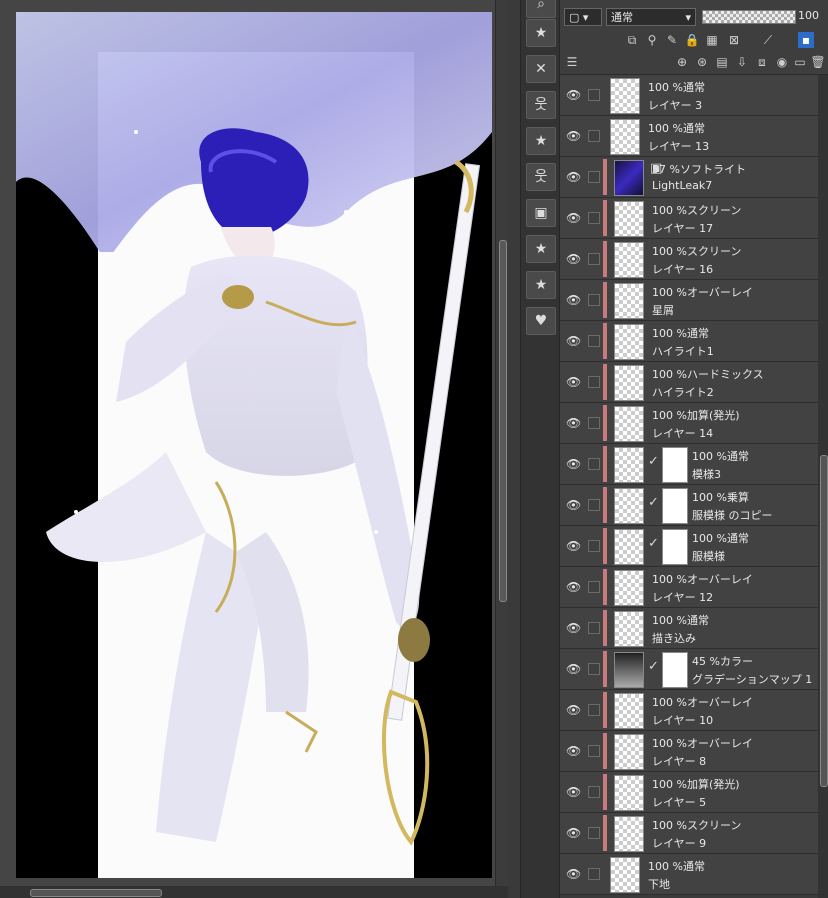  What do you see at coordinates (689, 95) in the screenshot?
I see `layer-row: 👁 100 %通常 レイヤー 3` at bounding box center [689, 95].